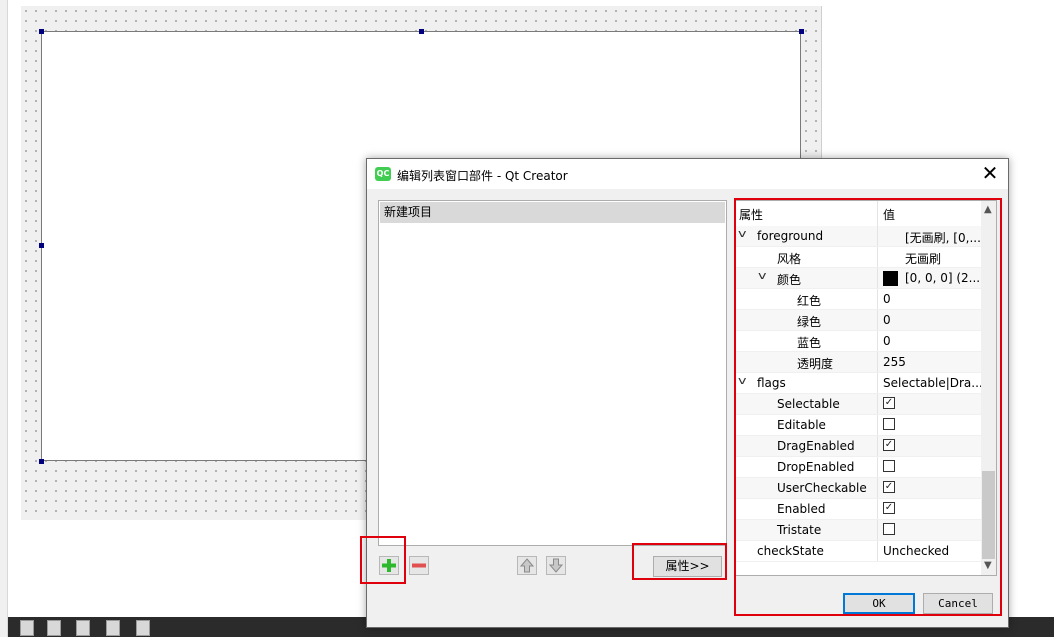  Describe the element at coordinates (113, 628) in the screenshot. I see `edit-file-icon` at that location.